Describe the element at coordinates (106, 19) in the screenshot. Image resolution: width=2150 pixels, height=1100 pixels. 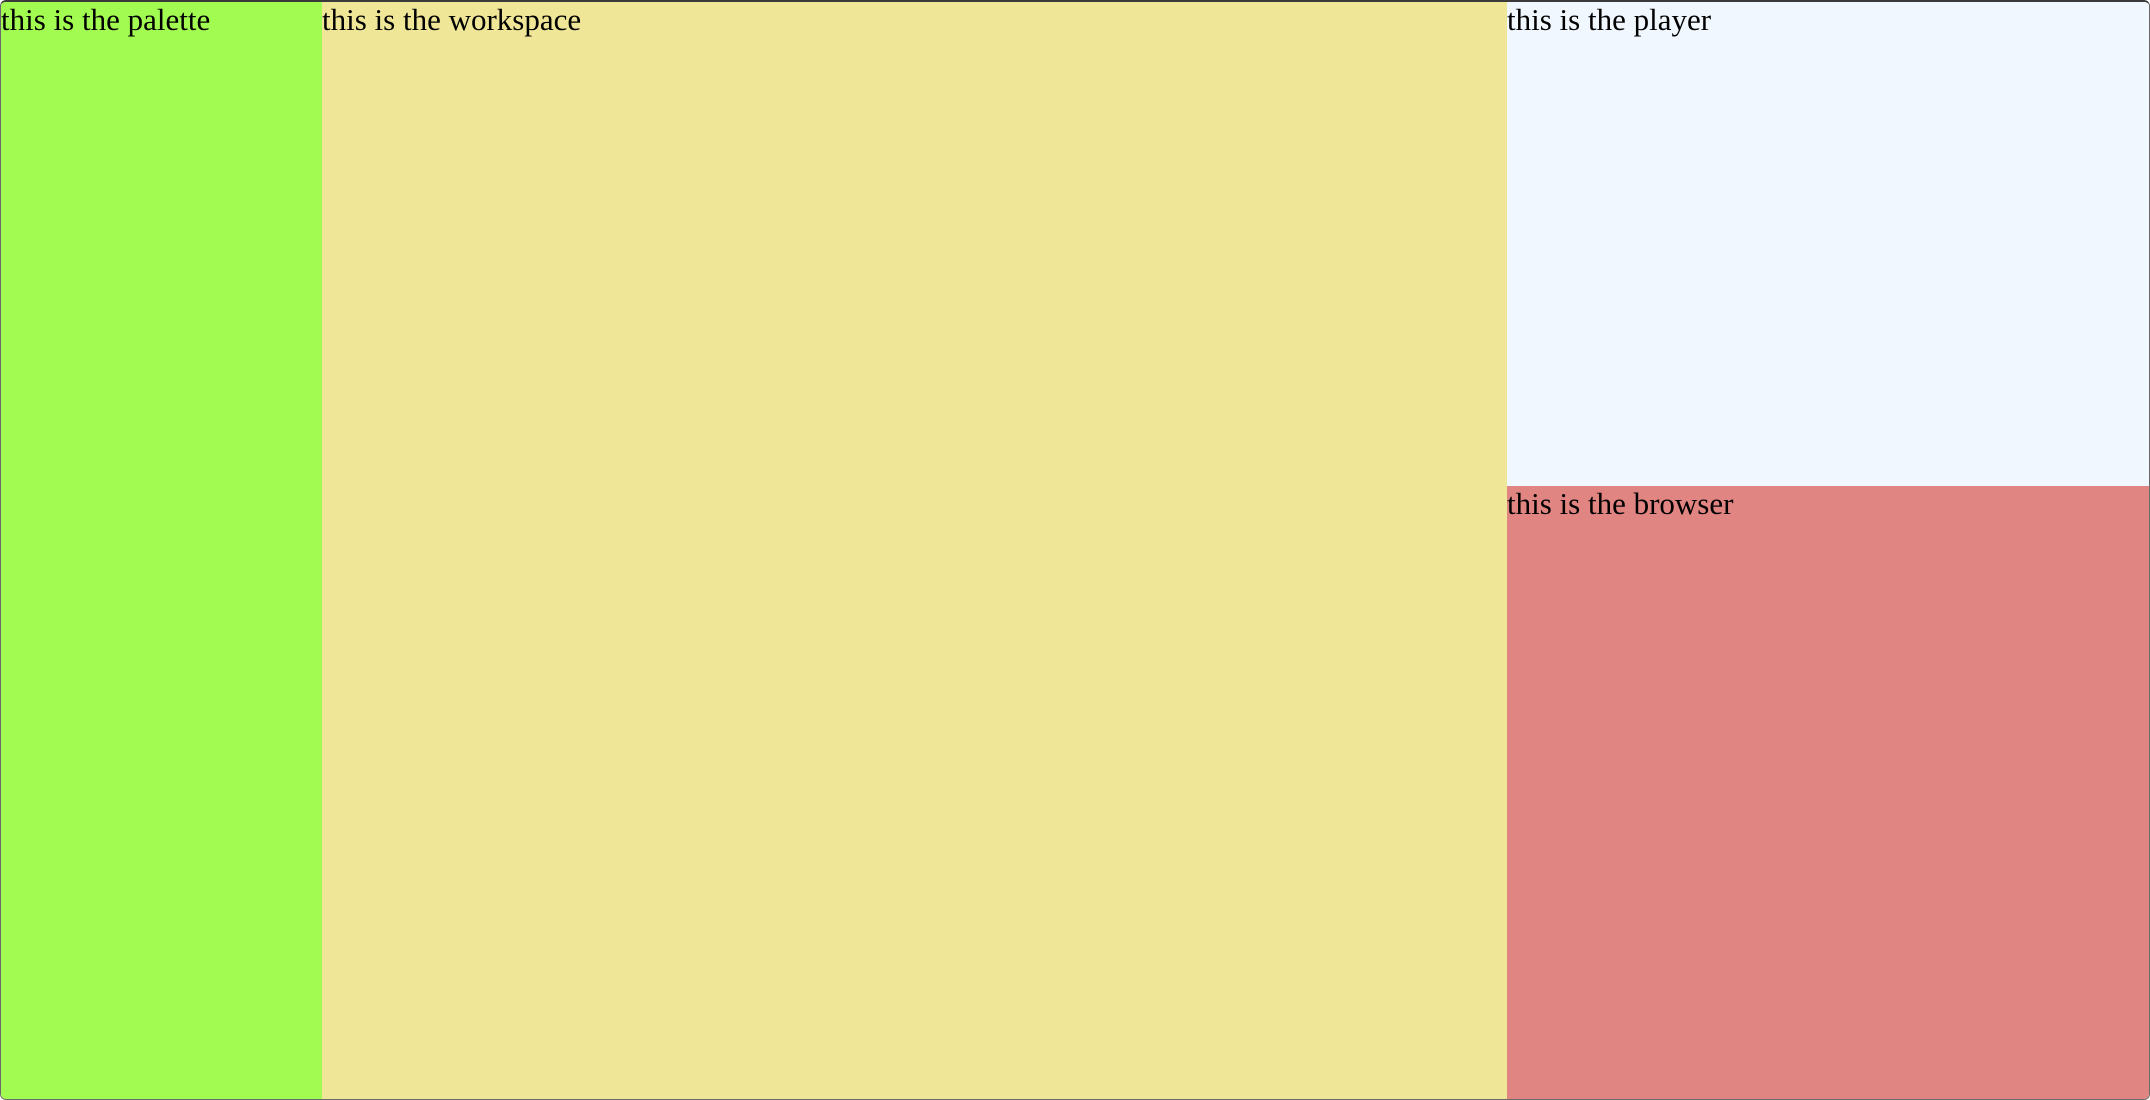
I see `palette-label: this is the palette` at that location.